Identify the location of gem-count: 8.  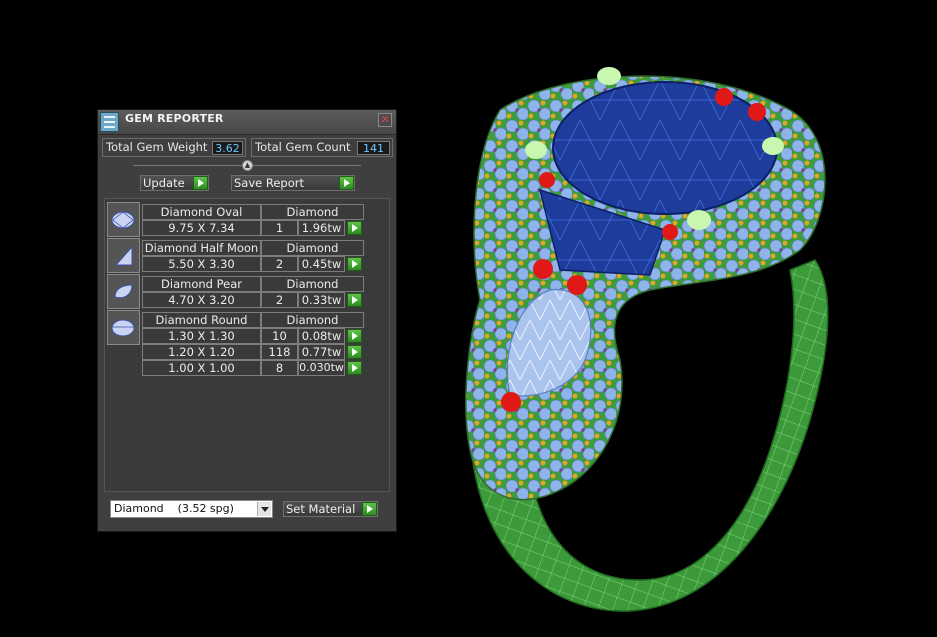
(279, 368).